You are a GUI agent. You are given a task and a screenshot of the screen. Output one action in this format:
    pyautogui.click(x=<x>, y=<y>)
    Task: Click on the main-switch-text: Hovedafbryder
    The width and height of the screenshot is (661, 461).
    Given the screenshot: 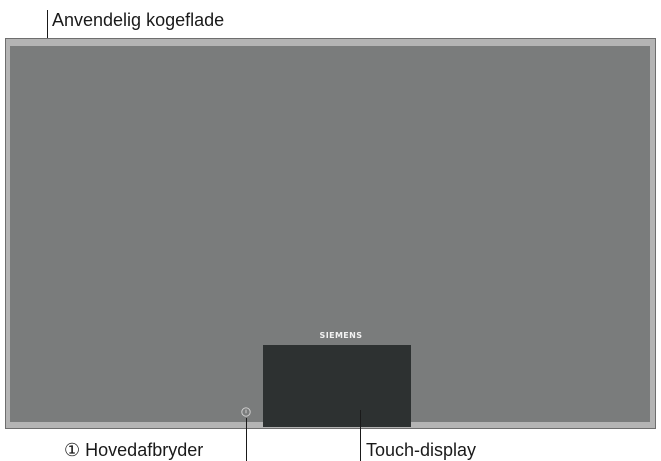 What is the action you would take?
    pyautogui.click(x=144, y=450)
    